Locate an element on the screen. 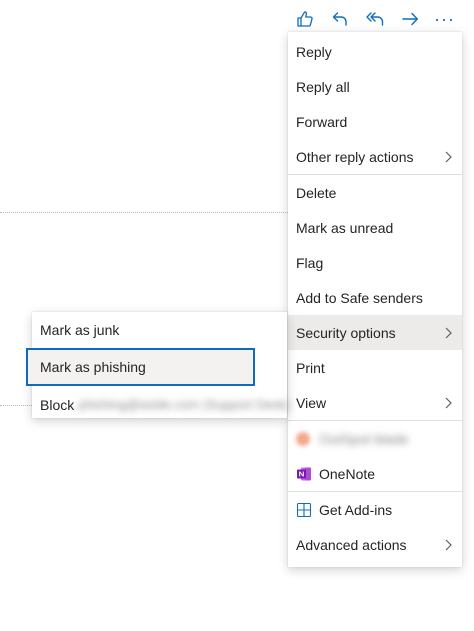 The image size is (474, 631). submenu-item-label: Block is located at coordinates (57, 404).